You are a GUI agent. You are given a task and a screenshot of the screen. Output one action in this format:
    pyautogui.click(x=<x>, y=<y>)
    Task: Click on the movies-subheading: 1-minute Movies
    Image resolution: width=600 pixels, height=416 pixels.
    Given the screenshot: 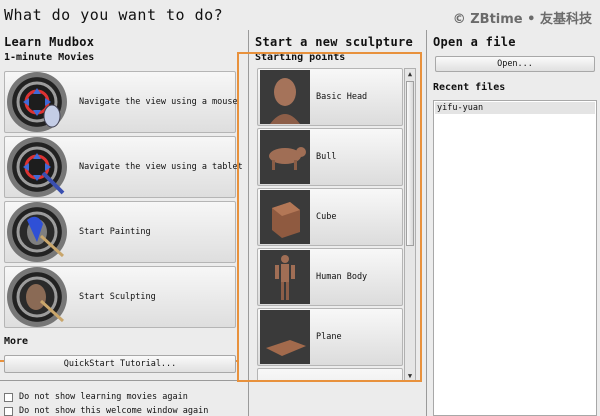 What is the action you would take?
    pyautogui.click(x=49, y=57)
    